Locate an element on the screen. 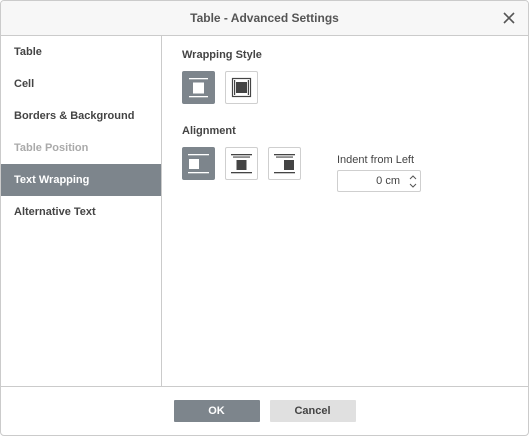 The height and width of the screenshot is (436, 529). dialog-titlebar: Table - Advanced Settings is located at coordinates (264, 18).